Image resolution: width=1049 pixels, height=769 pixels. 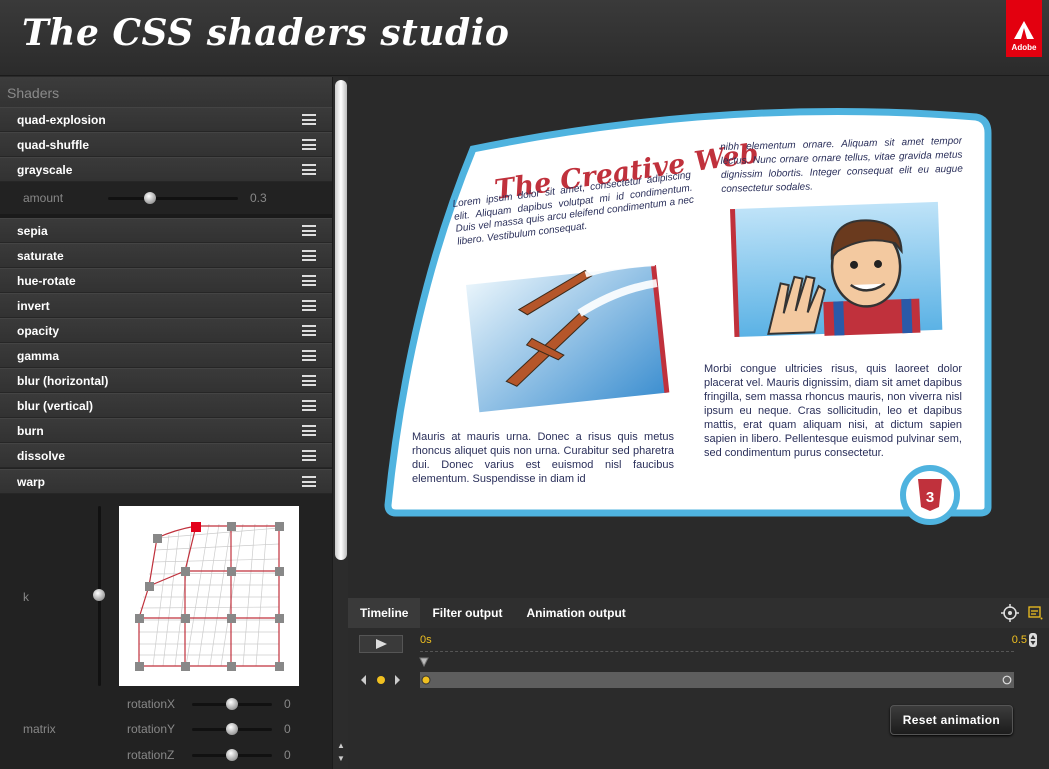 I want to click on shader-blur-vertical: blur (vertical), so click(x=166, y=405).